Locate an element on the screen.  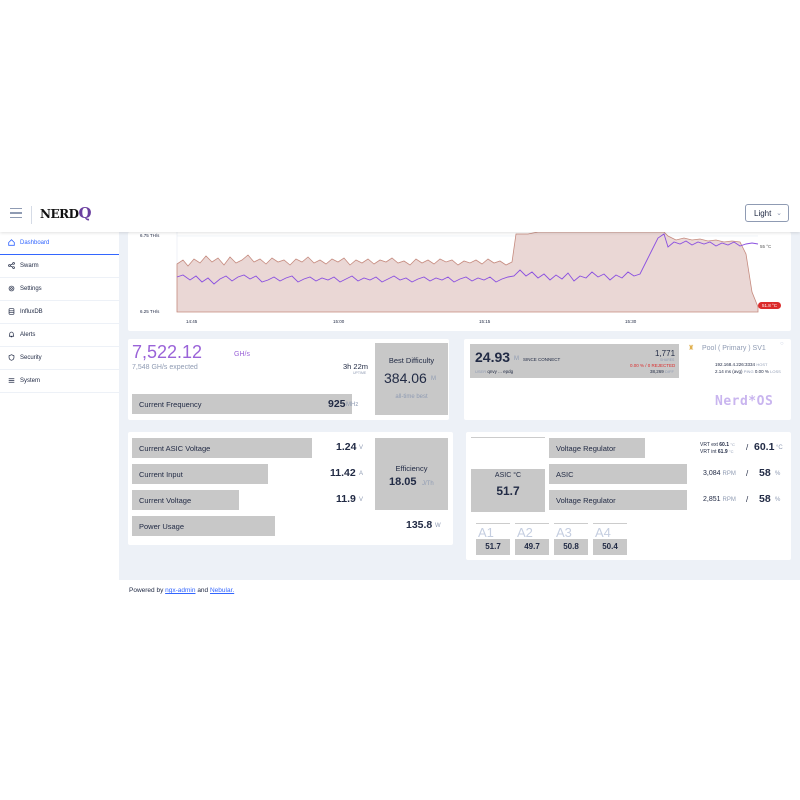
x-tick-label: 15:15 is located at coordinates (485, 321).